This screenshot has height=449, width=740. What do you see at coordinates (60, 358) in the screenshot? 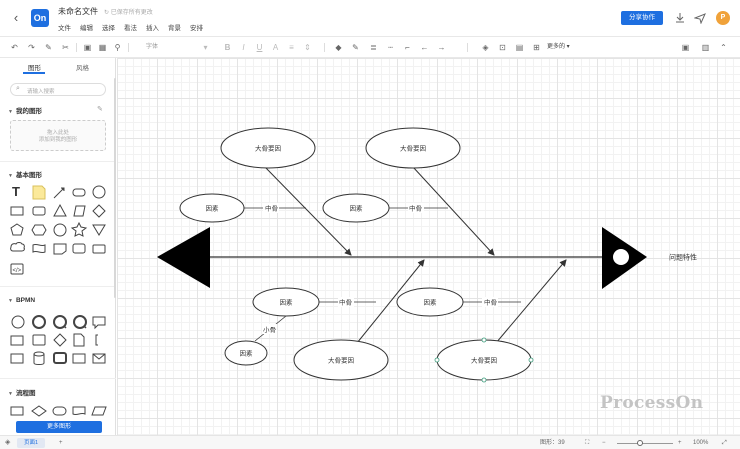
I see `call-activity-shape` at bounding box center [60, 358].